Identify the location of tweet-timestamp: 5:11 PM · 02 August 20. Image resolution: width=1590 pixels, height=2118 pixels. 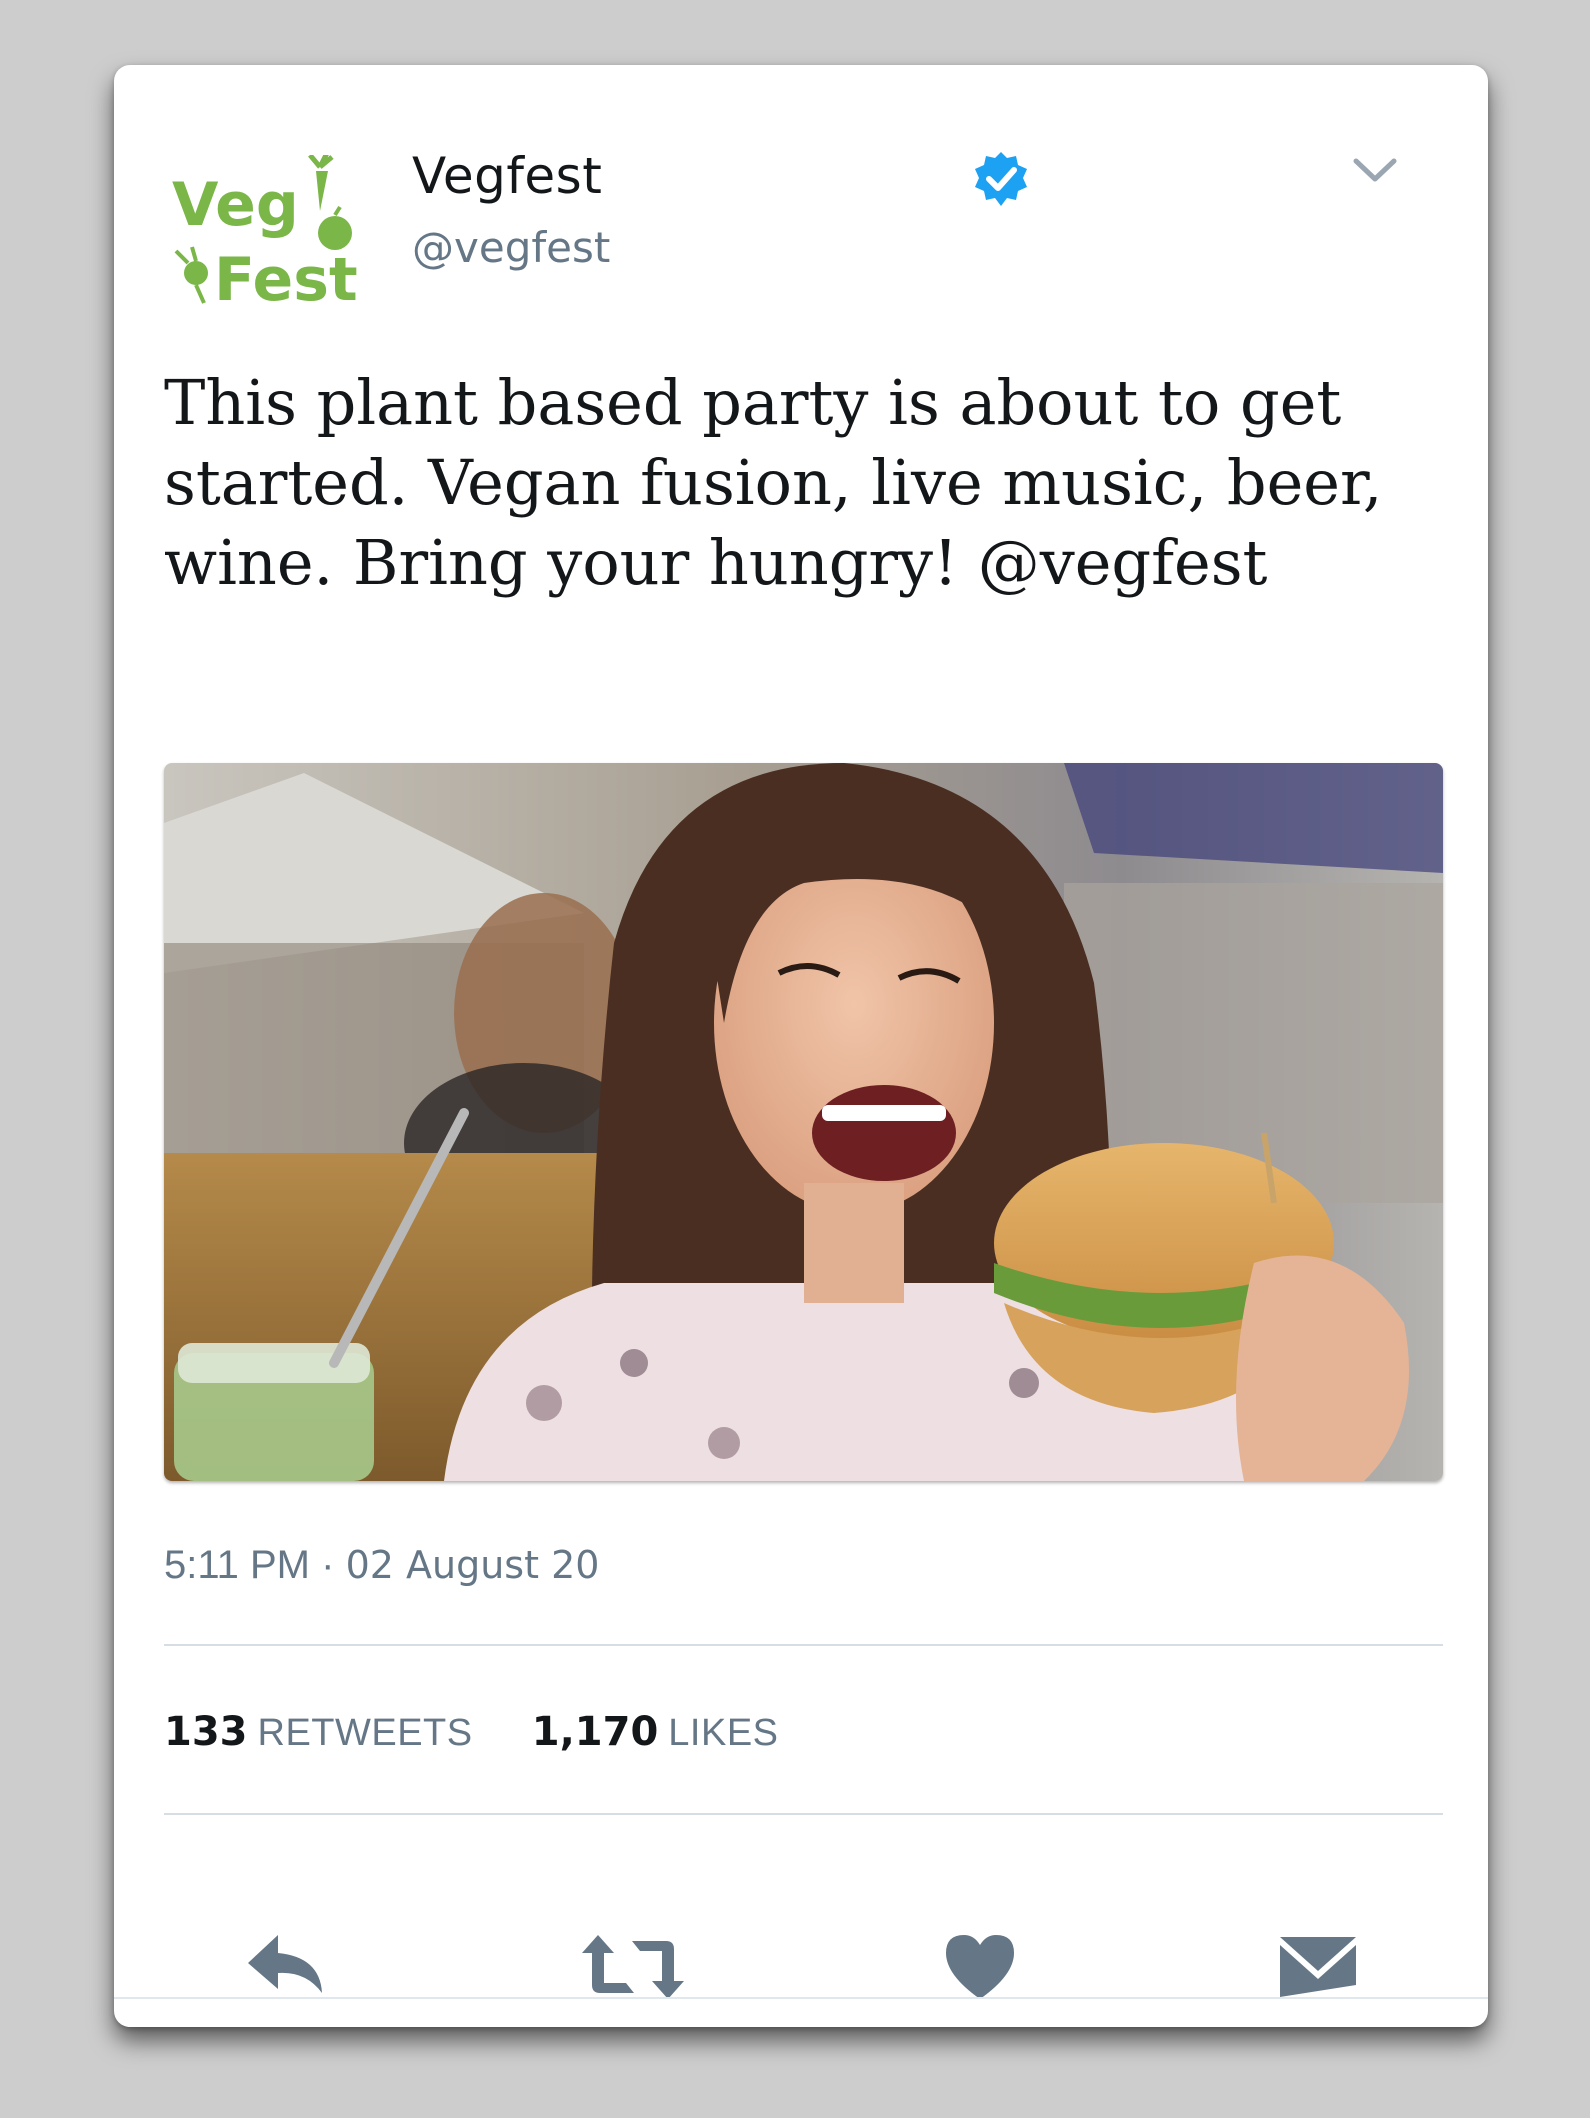
(381, 1565).